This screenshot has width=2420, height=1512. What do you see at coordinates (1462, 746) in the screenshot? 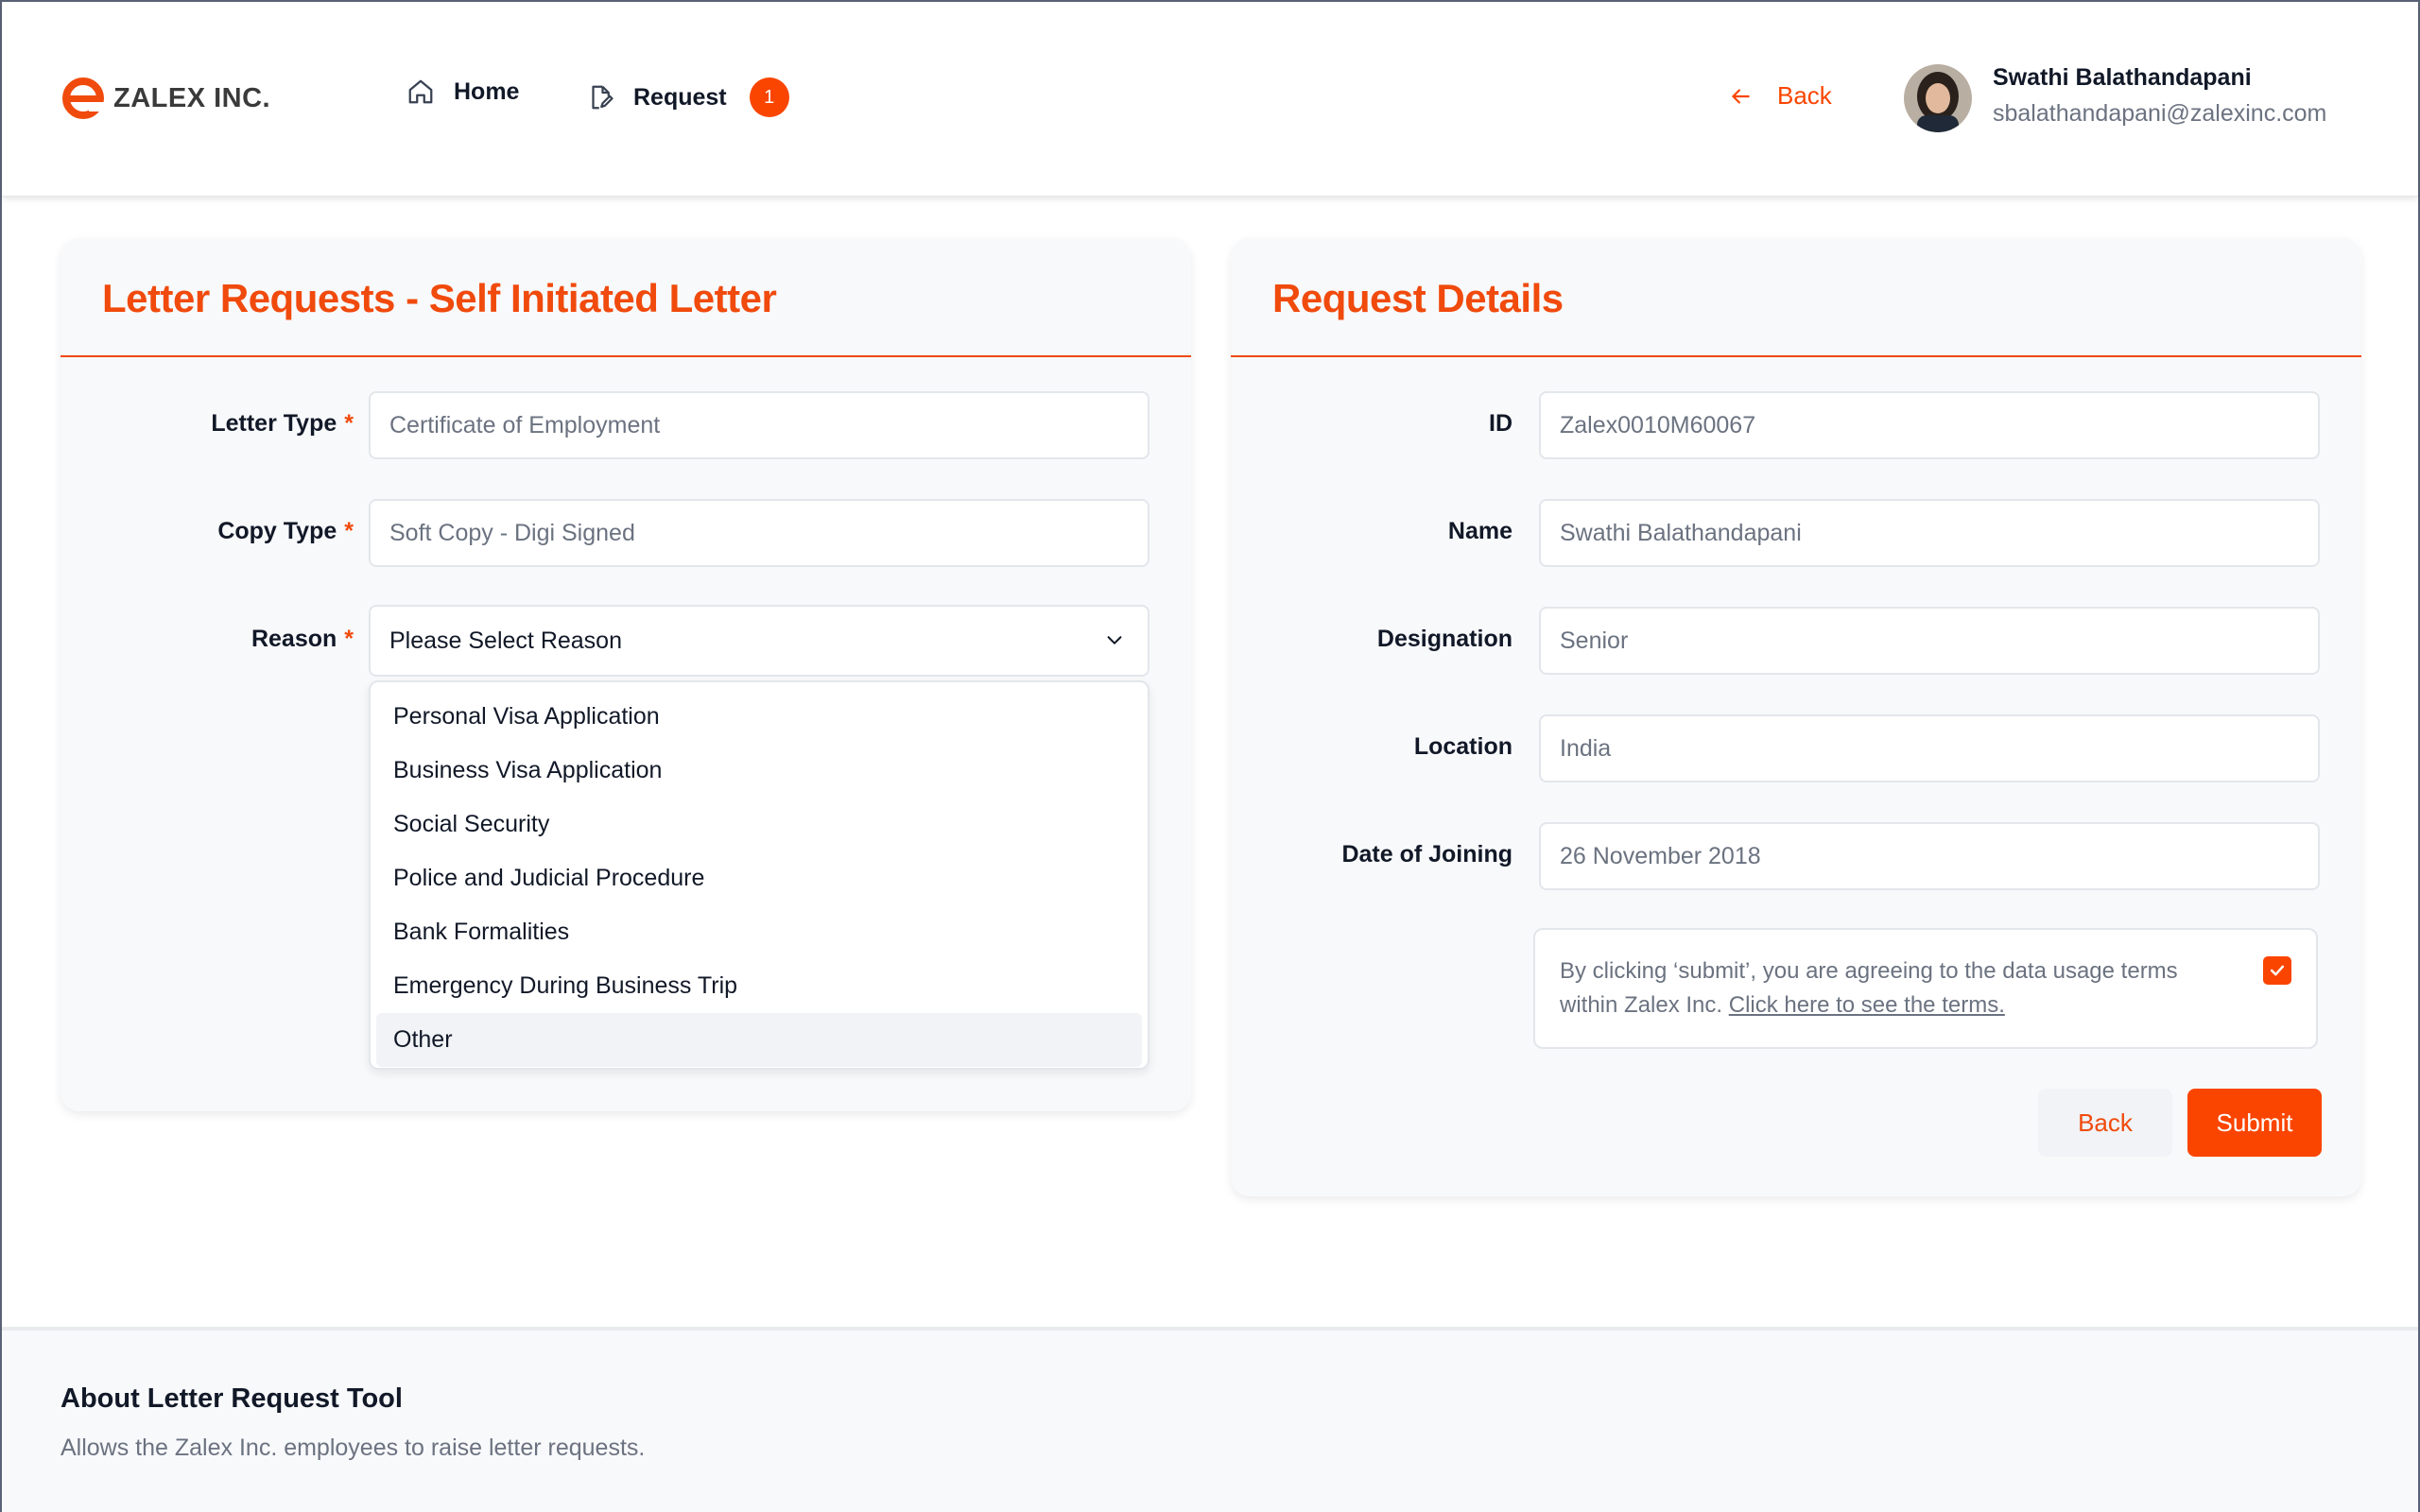
I see `location-label: Location` at bounding box center [1462, 746].